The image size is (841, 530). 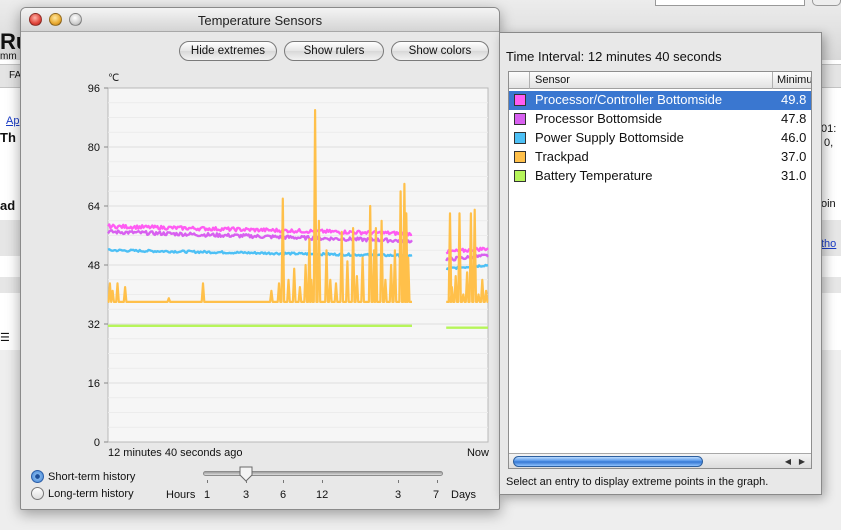 I want to click on background-text: ad, so click(x=8, y=205).